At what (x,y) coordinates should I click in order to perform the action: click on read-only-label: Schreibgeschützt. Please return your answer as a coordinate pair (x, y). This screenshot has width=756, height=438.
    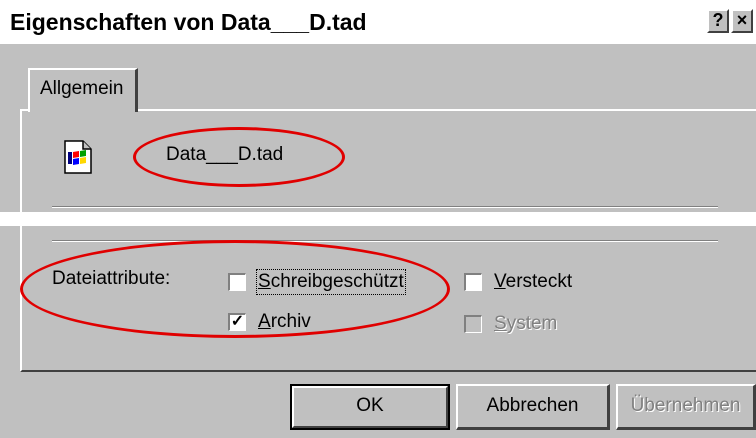
    Looking at the image, I should click on (331, 282).